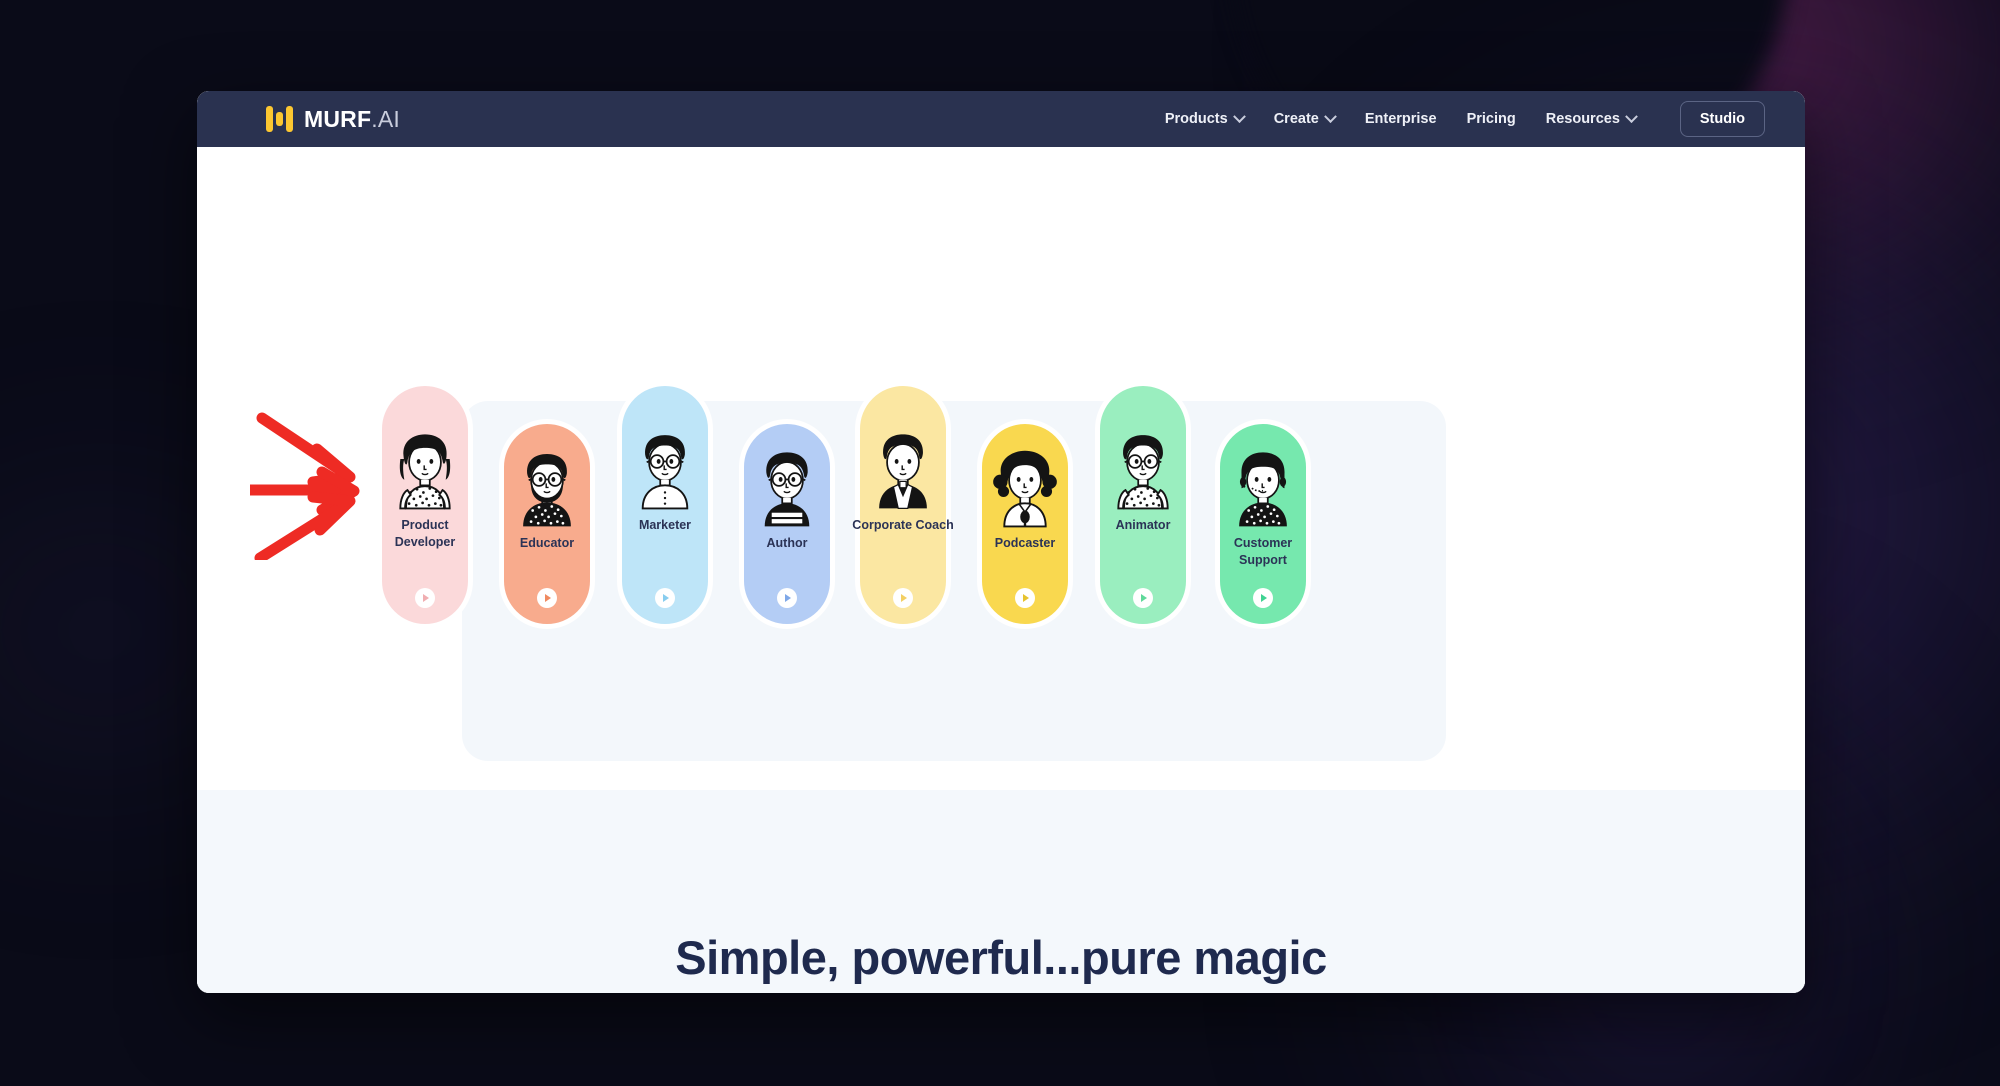 This screenshot has height=1086, width=2000. I want to click on next-section-heading: Simple, powerful...pure magic, so click(1001, 957).